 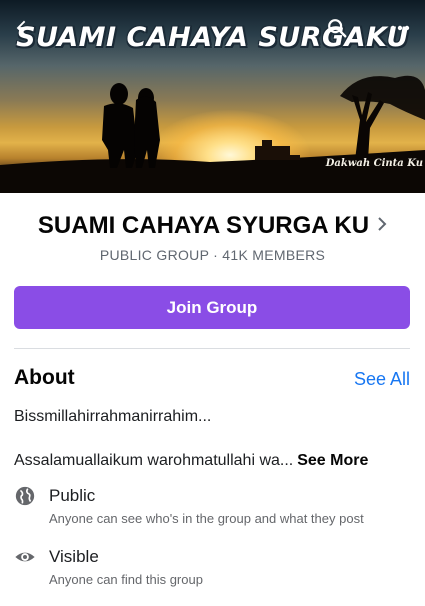 I want to click on more-dots-icon, so click(x=400, y=28).